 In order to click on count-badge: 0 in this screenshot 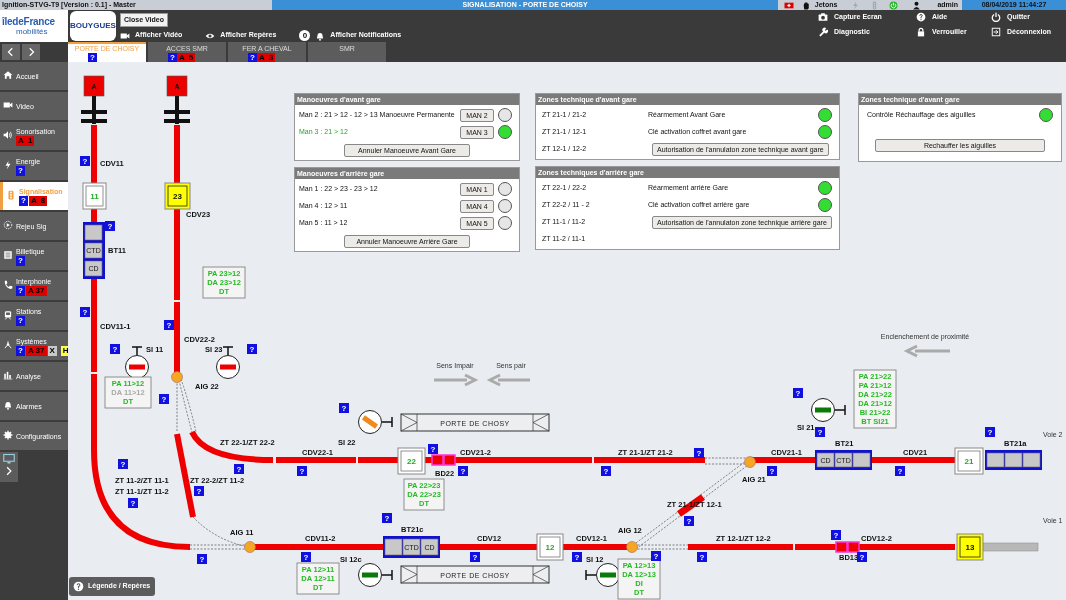, I will do `click(305, 35)`.